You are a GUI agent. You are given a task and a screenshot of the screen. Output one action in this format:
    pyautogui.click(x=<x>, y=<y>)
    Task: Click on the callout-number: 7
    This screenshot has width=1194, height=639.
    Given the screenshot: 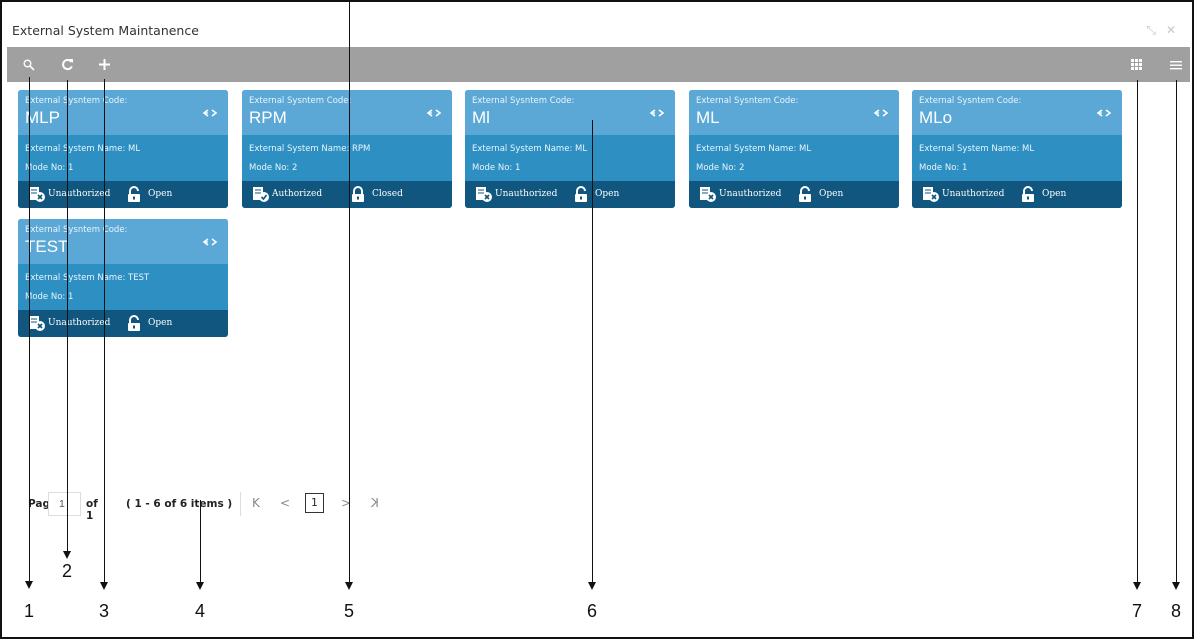 What is the action you would take?
    pyautogui.click(x=1137, y=611)
    